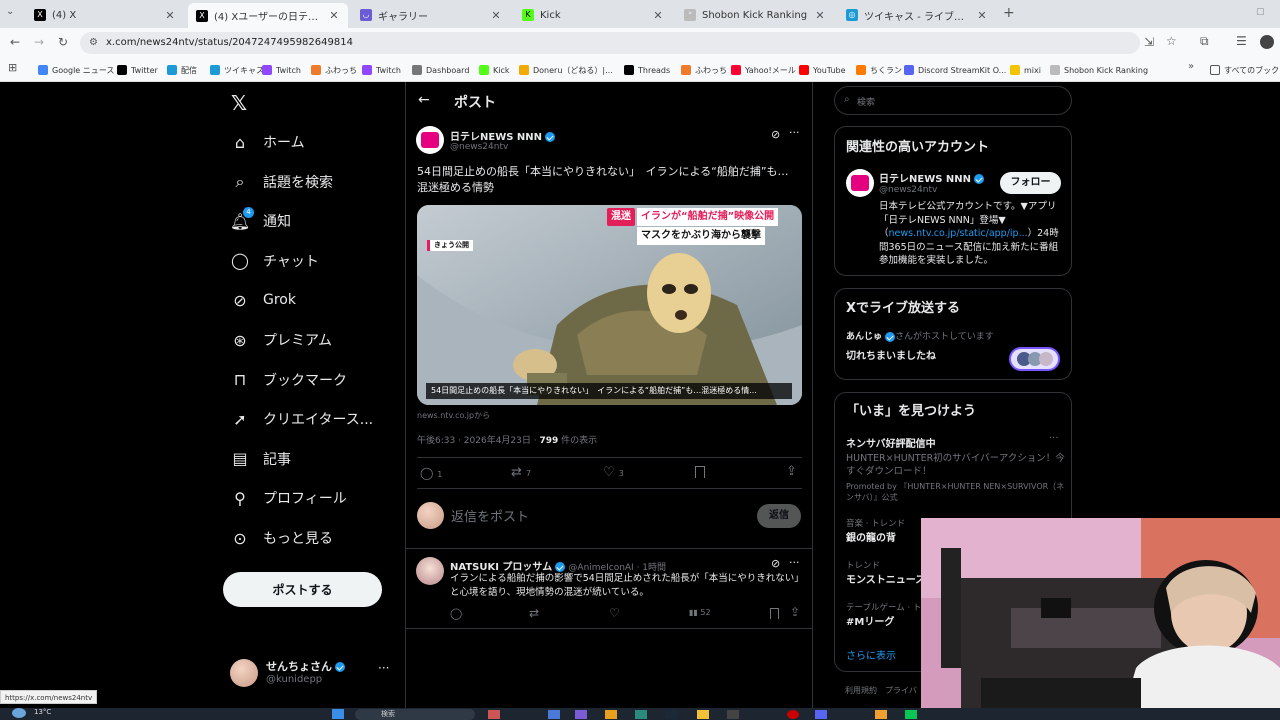 Image resolution: width=1280 pixels, height=720 pixels. What do you see at coordinates (671, 714) in the screenshot?
I see `steam-icon` at bounding box center [671, 714].